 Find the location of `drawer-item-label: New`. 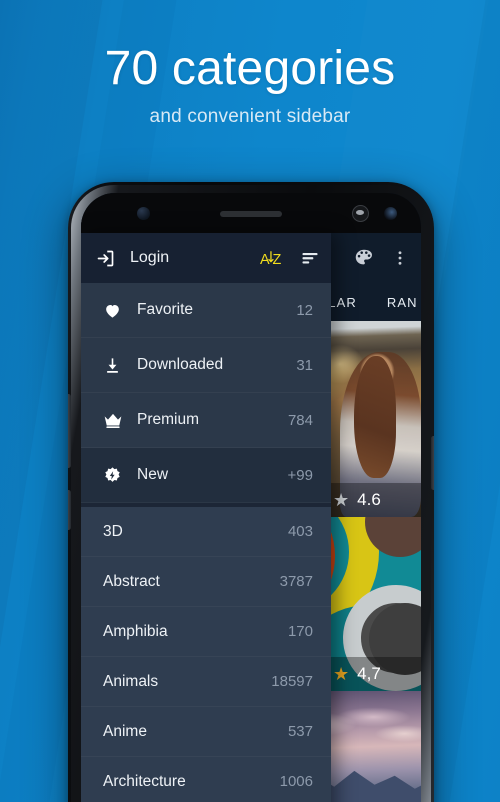

drawer-item-label: New is located at coordinates (153, 474).